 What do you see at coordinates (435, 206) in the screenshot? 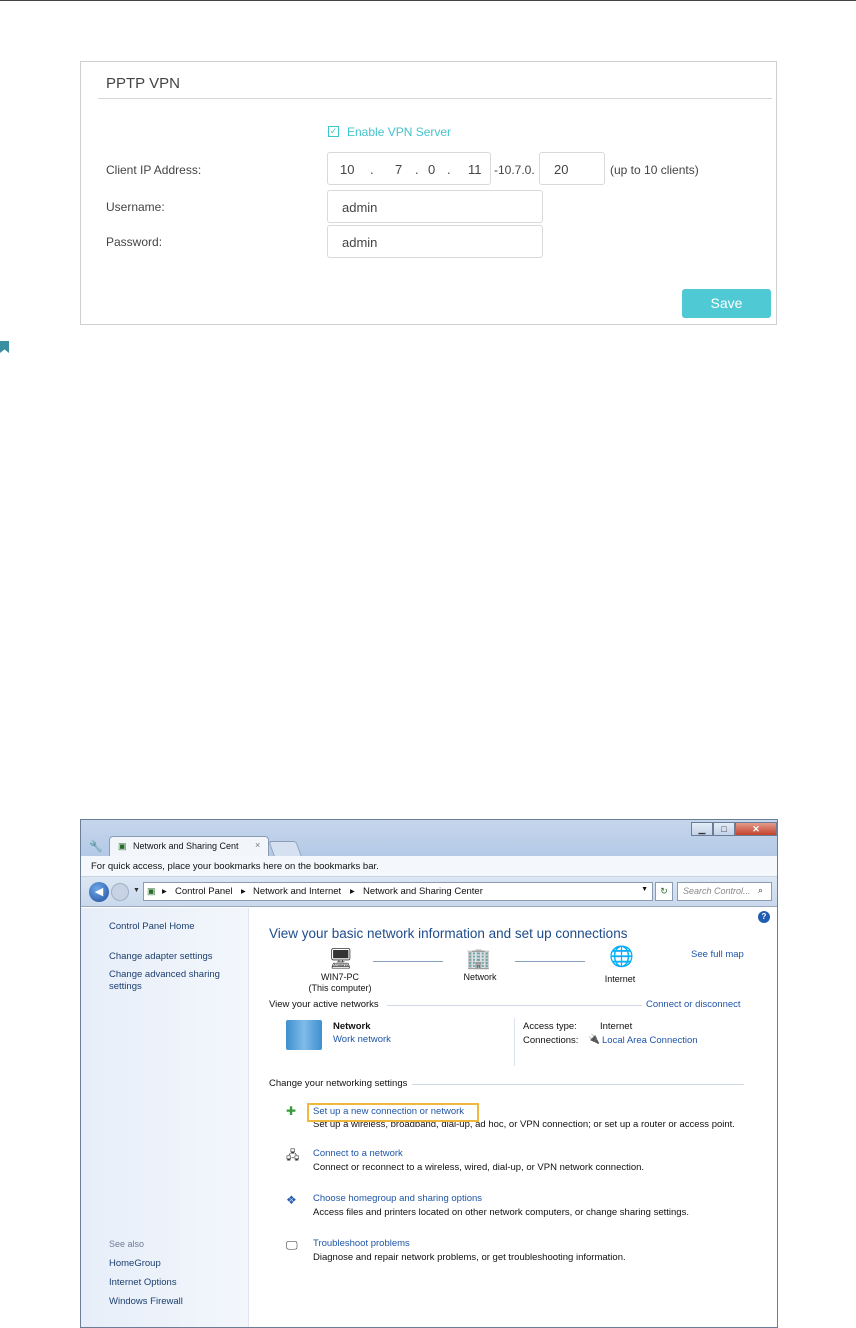
I see `username-input: admin` at bounding box center [435, 206].